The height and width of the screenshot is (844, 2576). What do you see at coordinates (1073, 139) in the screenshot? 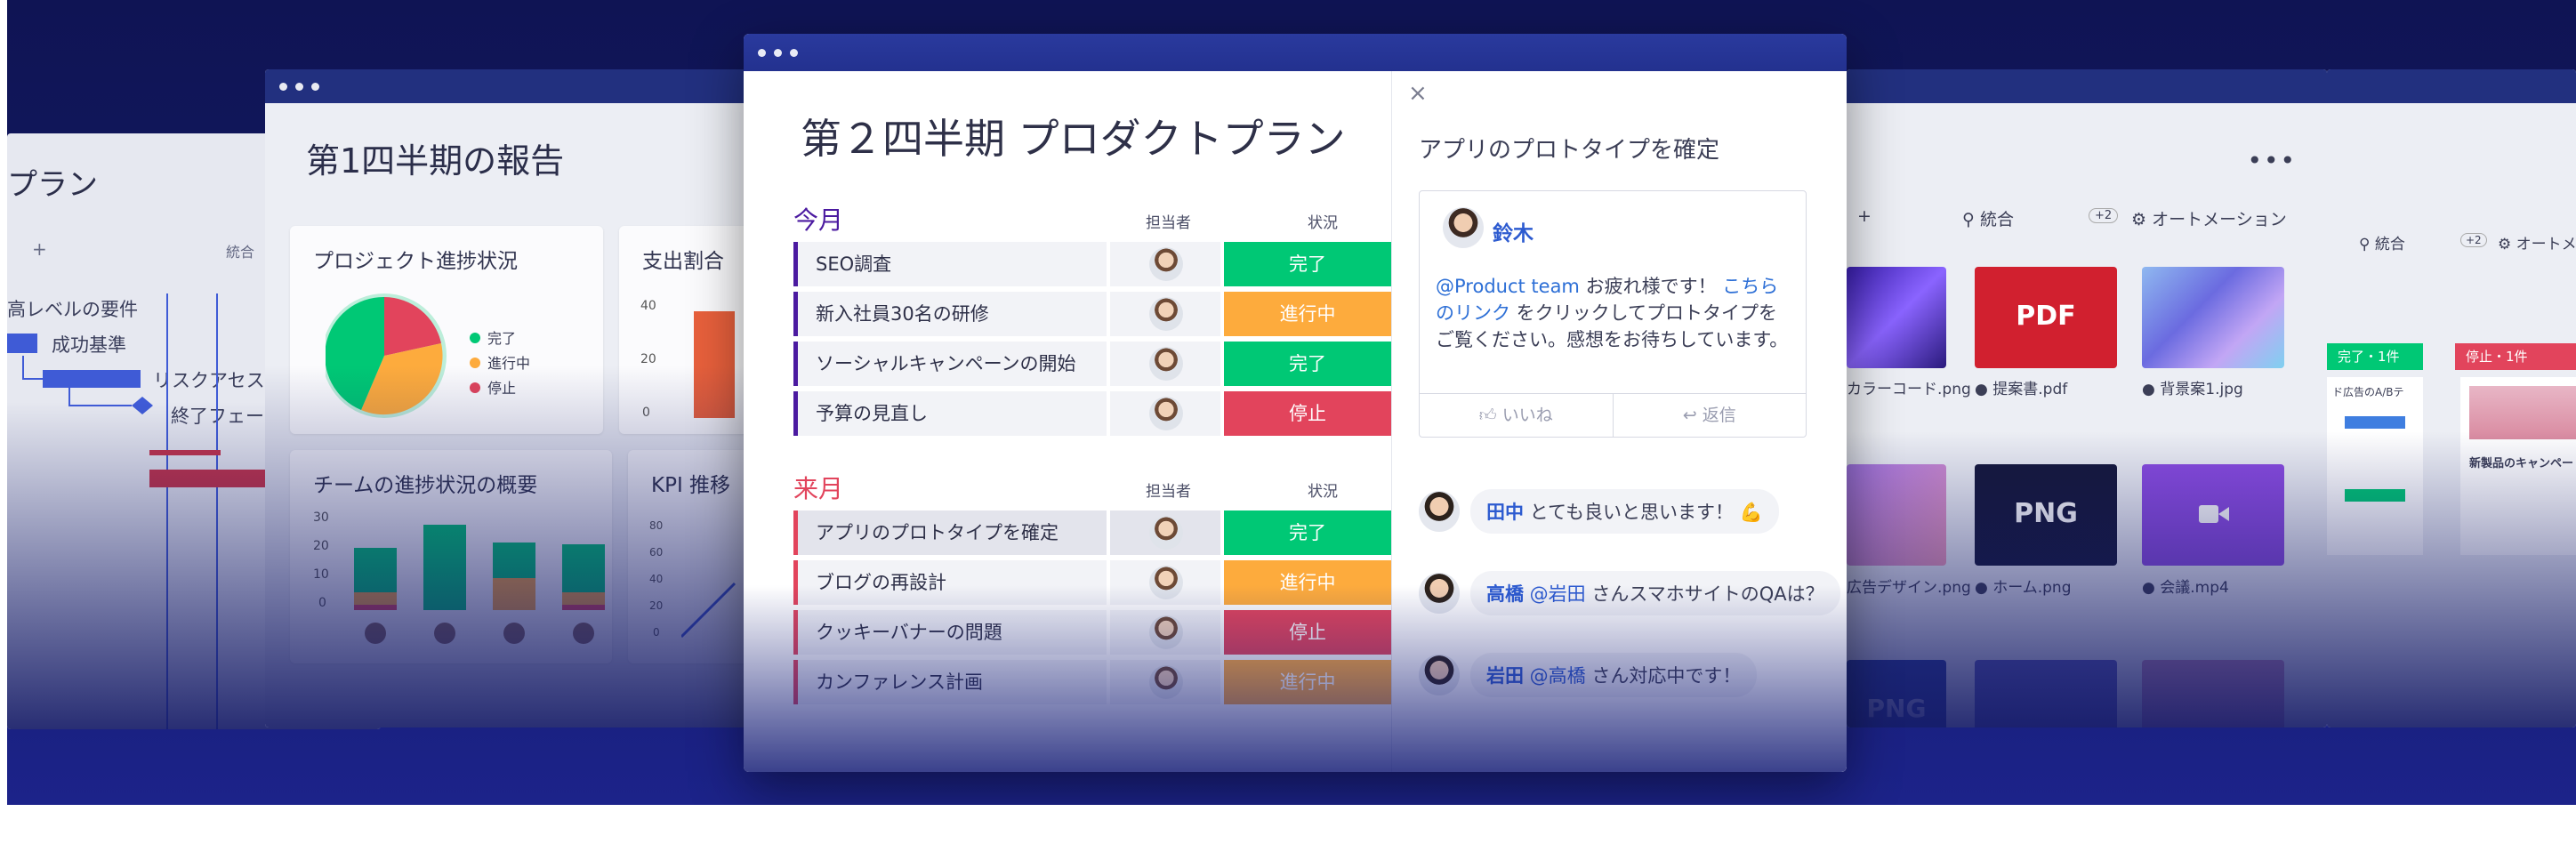
I see `board-title: 第２四半期 プロダクトプラン` at bounding box center [1073, 139].